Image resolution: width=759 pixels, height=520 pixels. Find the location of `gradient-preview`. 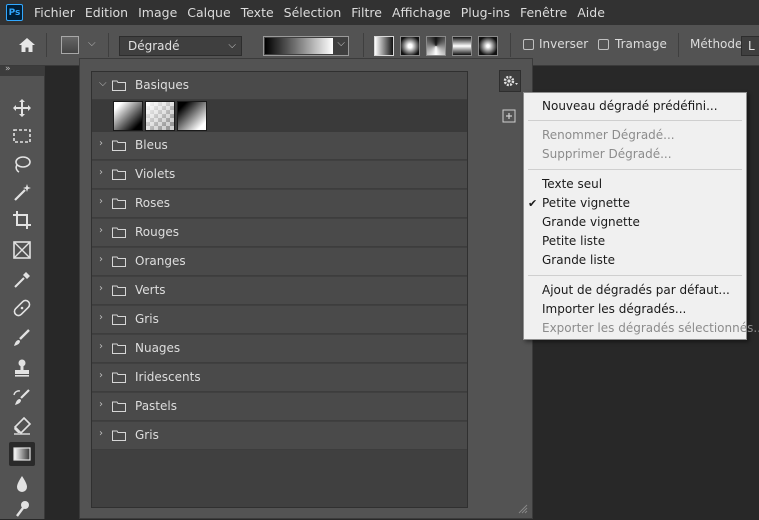

gradient-preview is located at coordinates (299, 46).